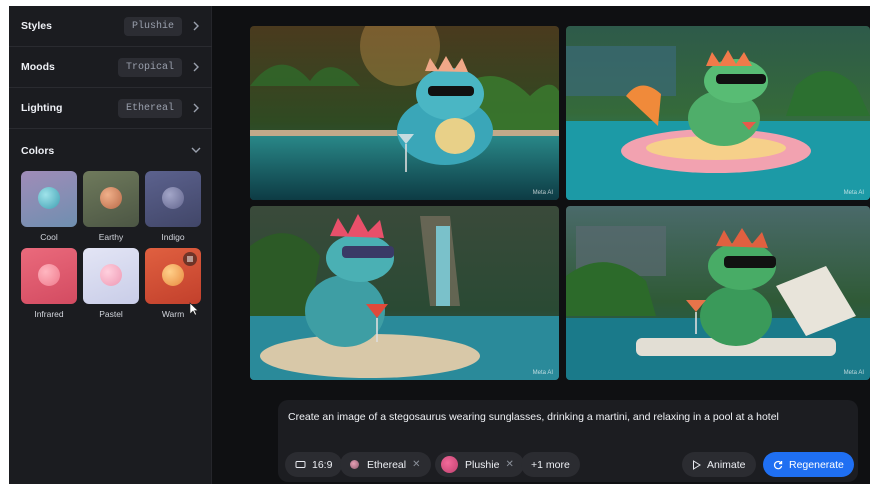 This screenshot has height=484, width=870. Describe the element at coordinates (49, 314) in the screenshot. I see `swatch-label-infrared: Infrared` at that location.